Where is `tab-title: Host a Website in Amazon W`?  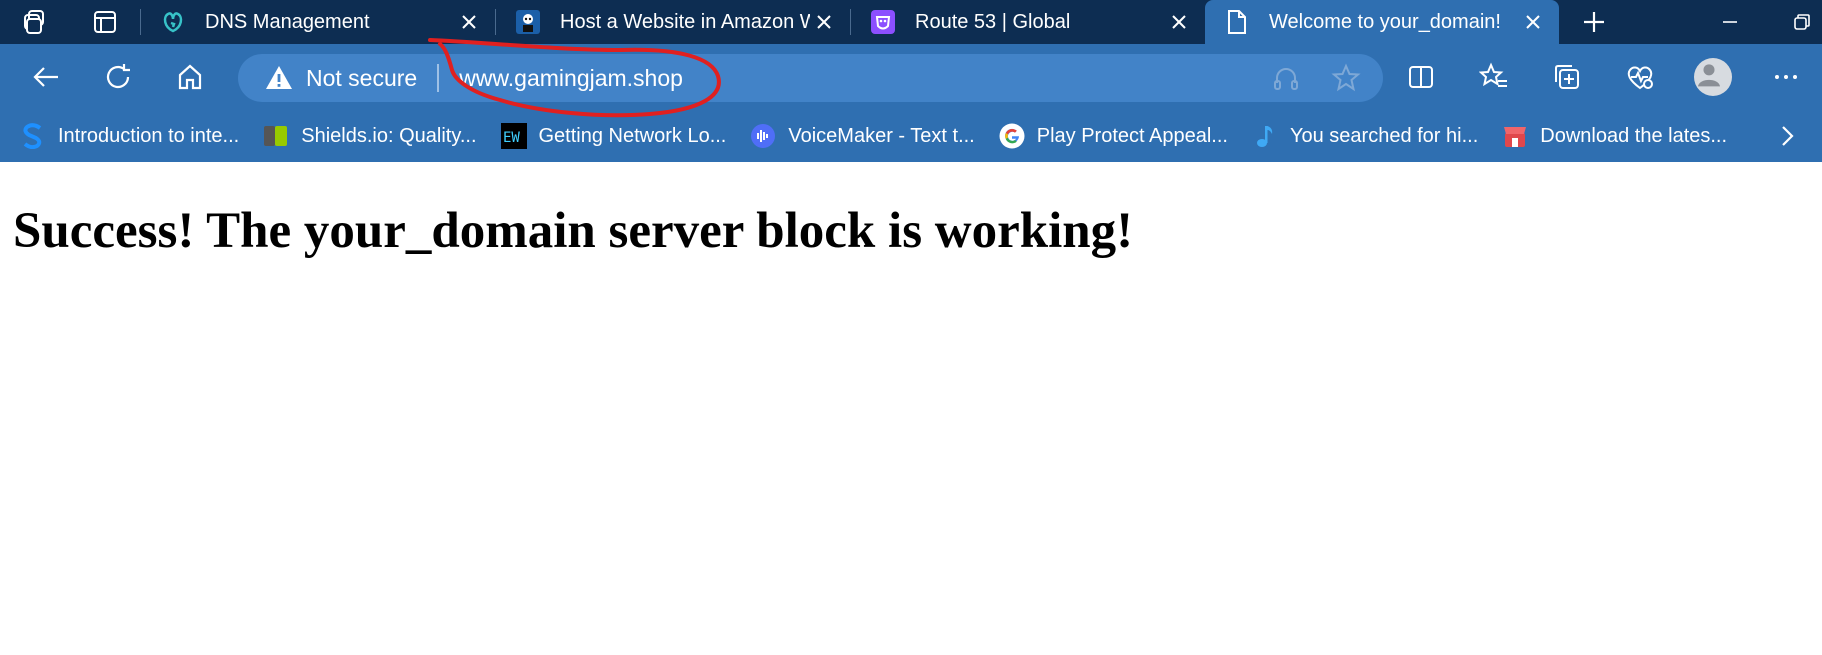
tab-title: Host a Website in Amazon W is located at coordinates (685, 21).